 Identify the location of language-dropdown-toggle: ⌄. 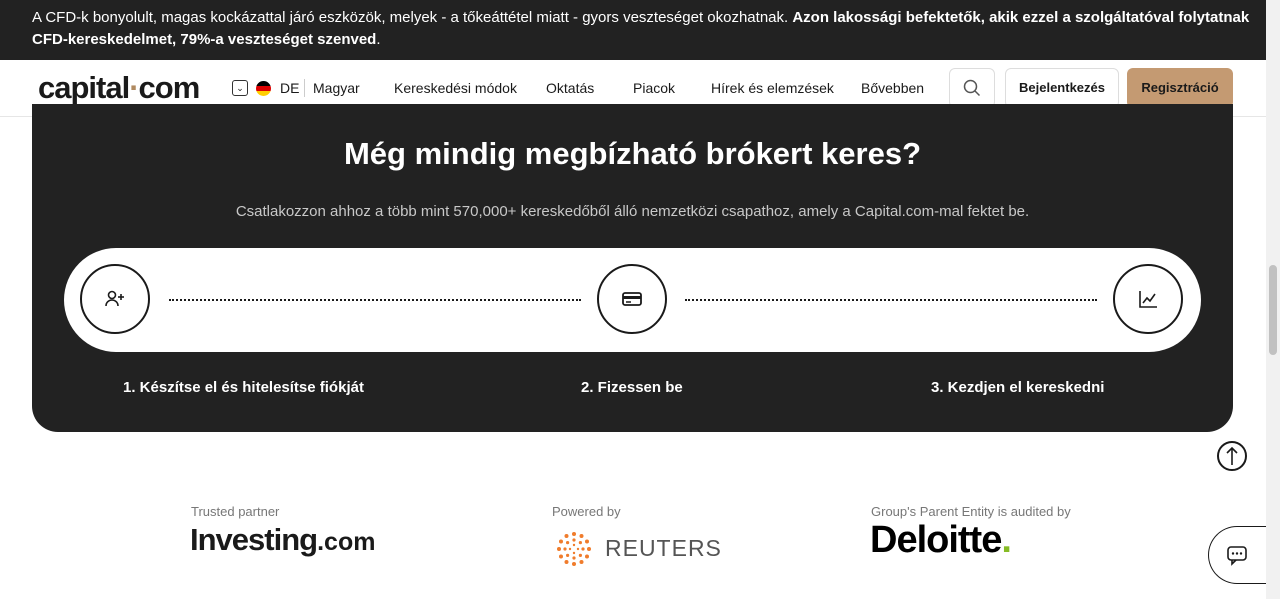
(240, 88).